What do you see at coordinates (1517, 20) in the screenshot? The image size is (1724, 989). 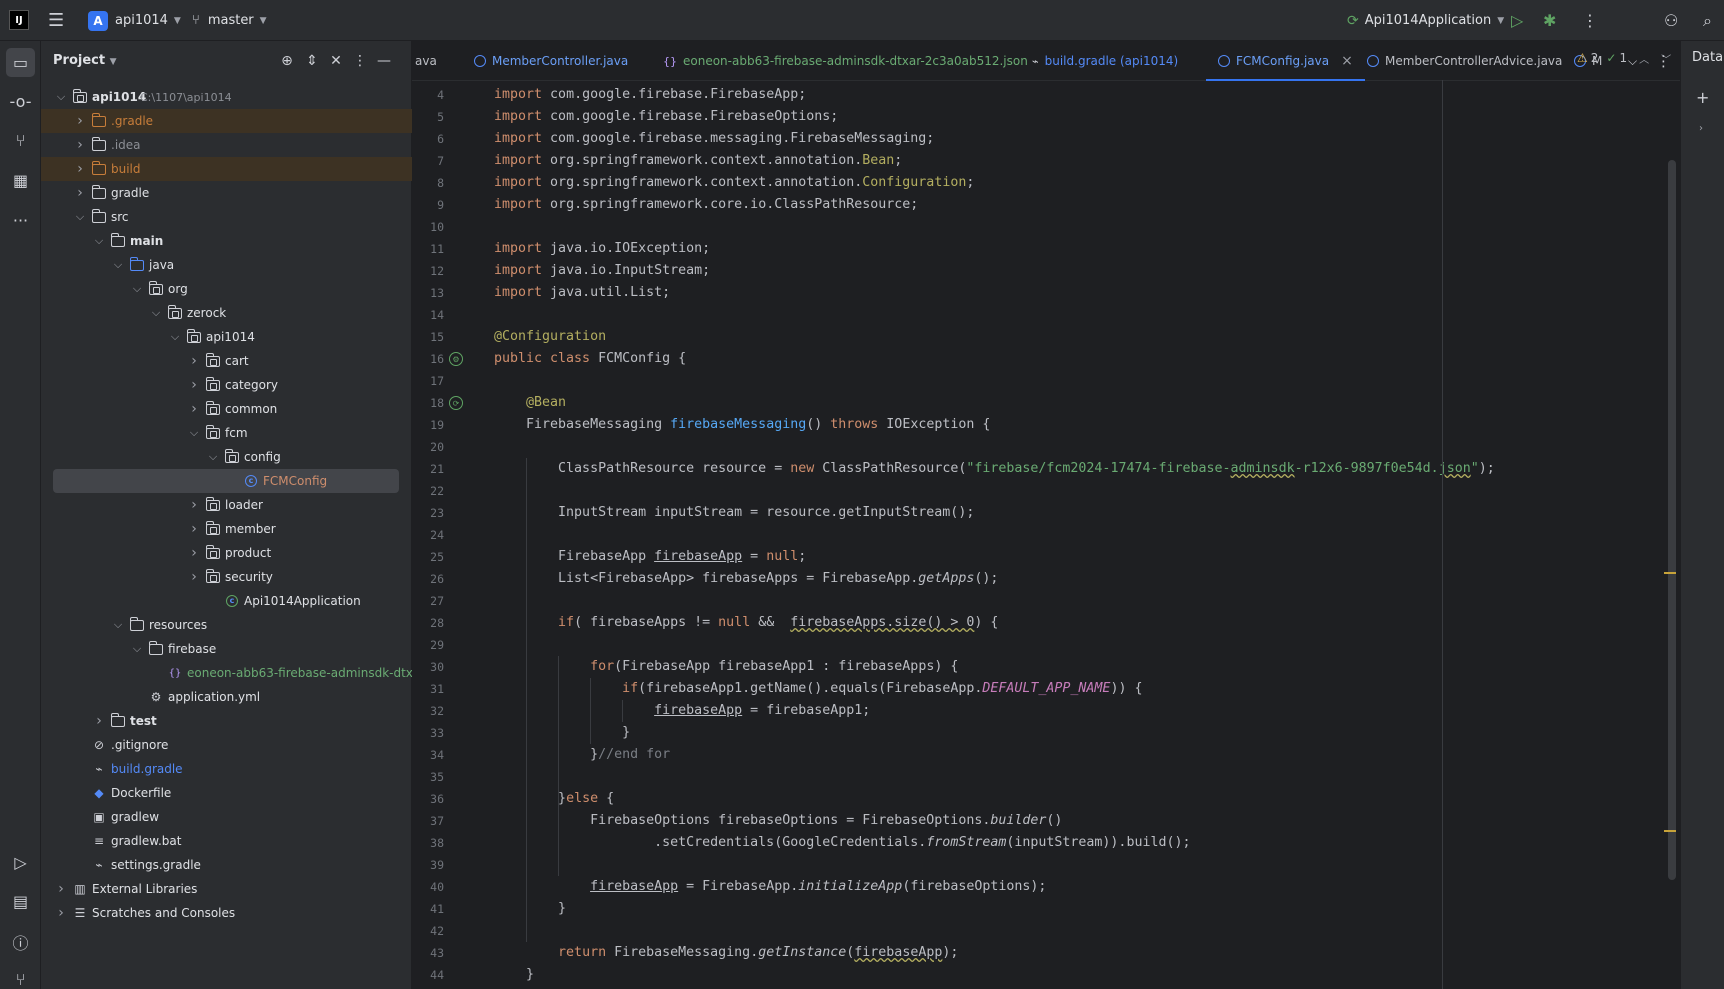 I see `run-button: ▷` at bounding box center [1517, 20].